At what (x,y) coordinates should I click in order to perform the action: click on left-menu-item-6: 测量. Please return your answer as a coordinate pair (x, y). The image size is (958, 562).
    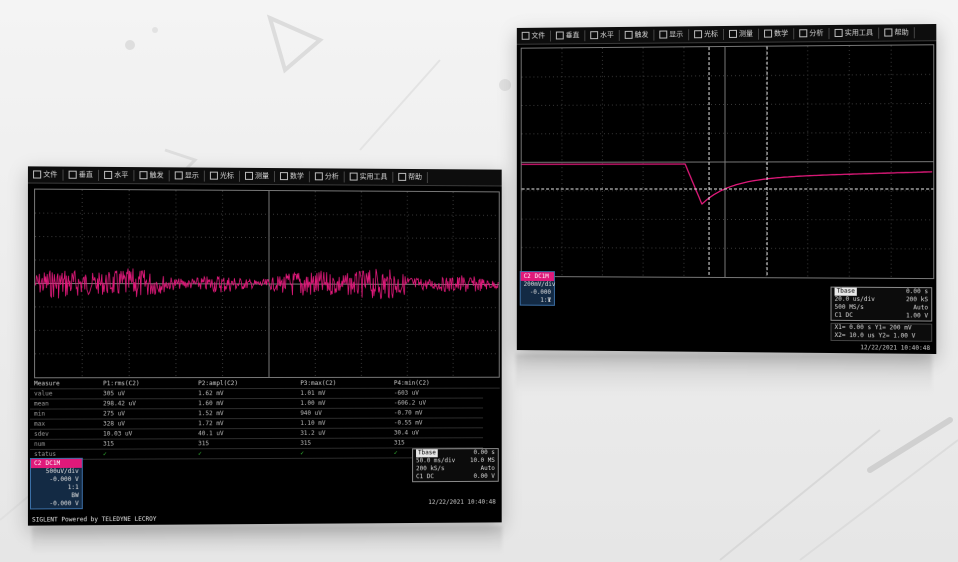
    Looking at the image, I should click on (257, 176).